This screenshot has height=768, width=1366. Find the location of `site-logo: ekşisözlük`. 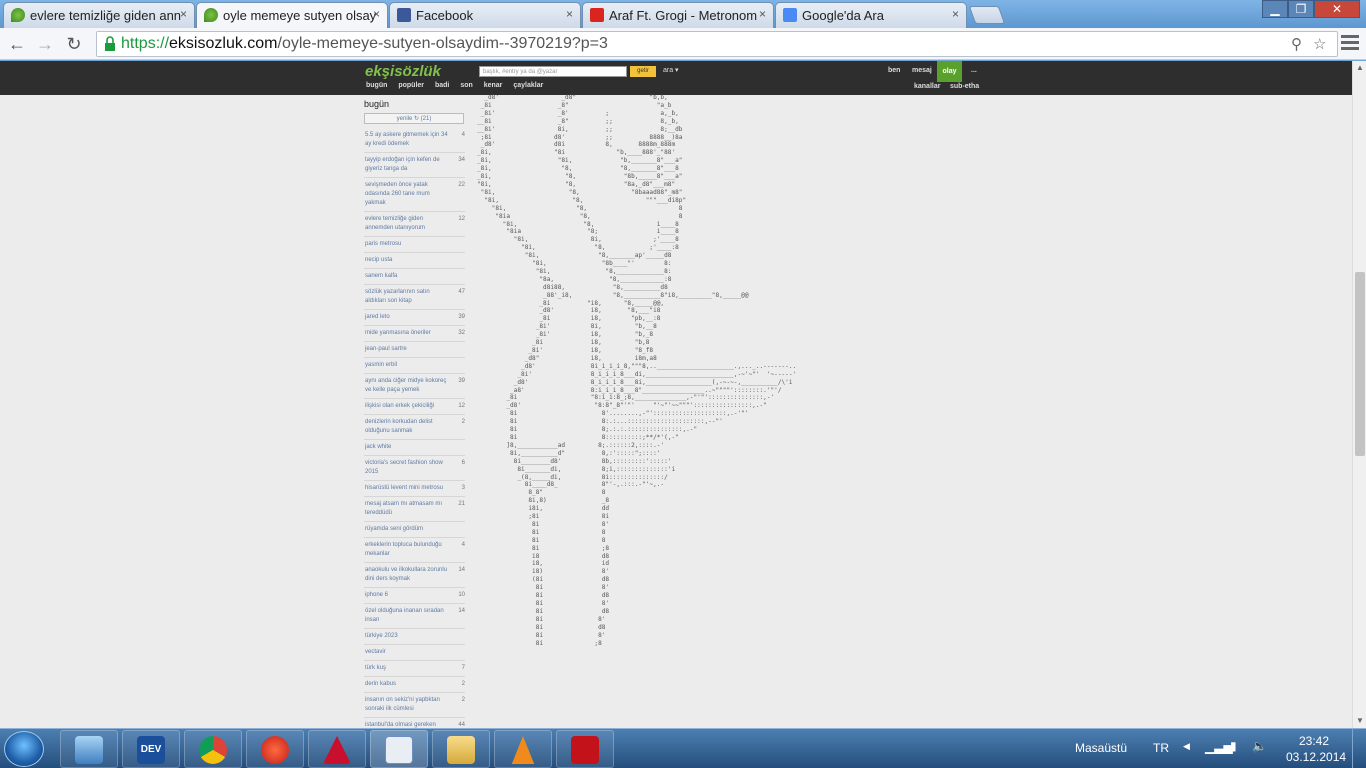

site-logo: ekşisözlük is located at coordinates (403, 71).